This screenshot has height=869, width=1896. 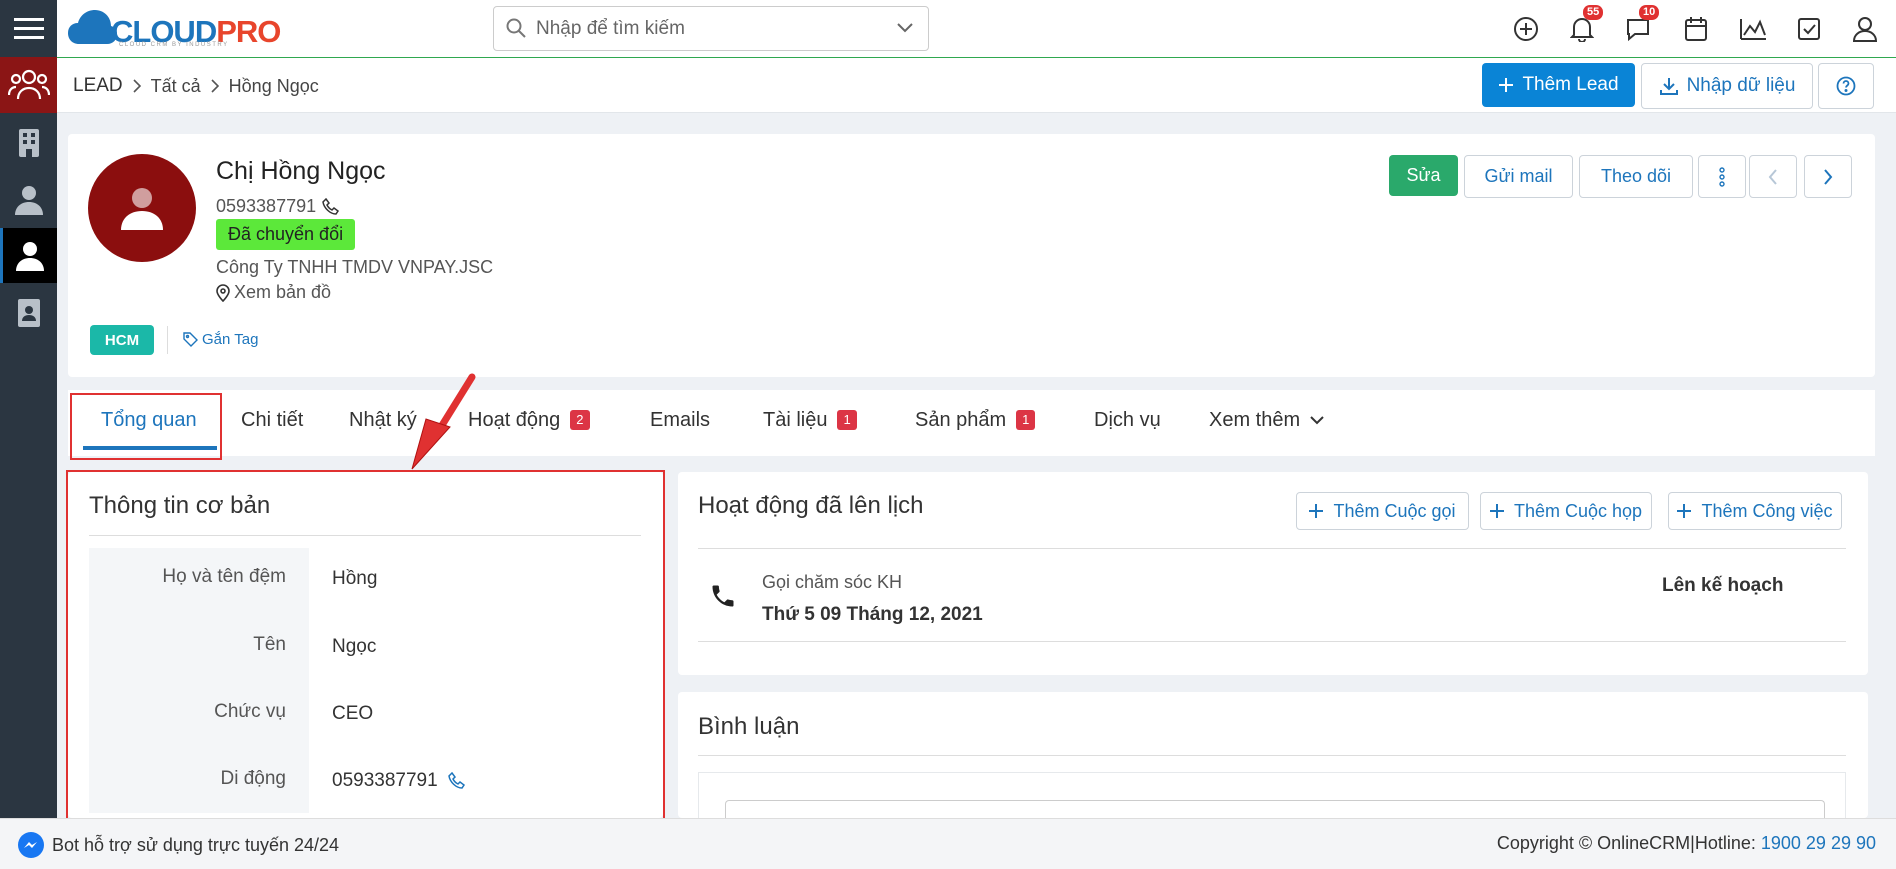 What do you see at coordinates (1755, 511) in the screenshot?
I see `add-task-button: Thêm Công việc` at bounding box center [1755, 511].